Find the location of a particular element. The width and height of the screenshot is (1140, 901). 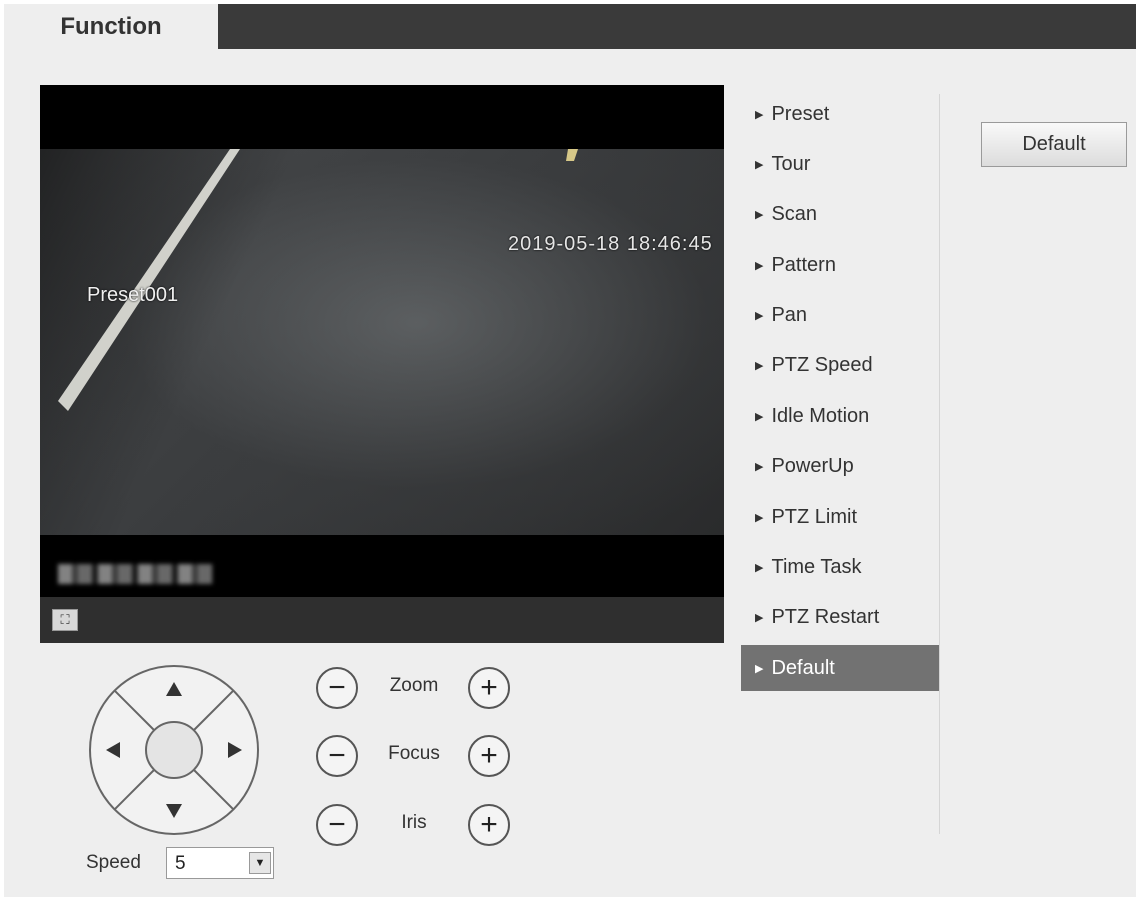

menu-item-label: Default is located at coordinates (803, 667).